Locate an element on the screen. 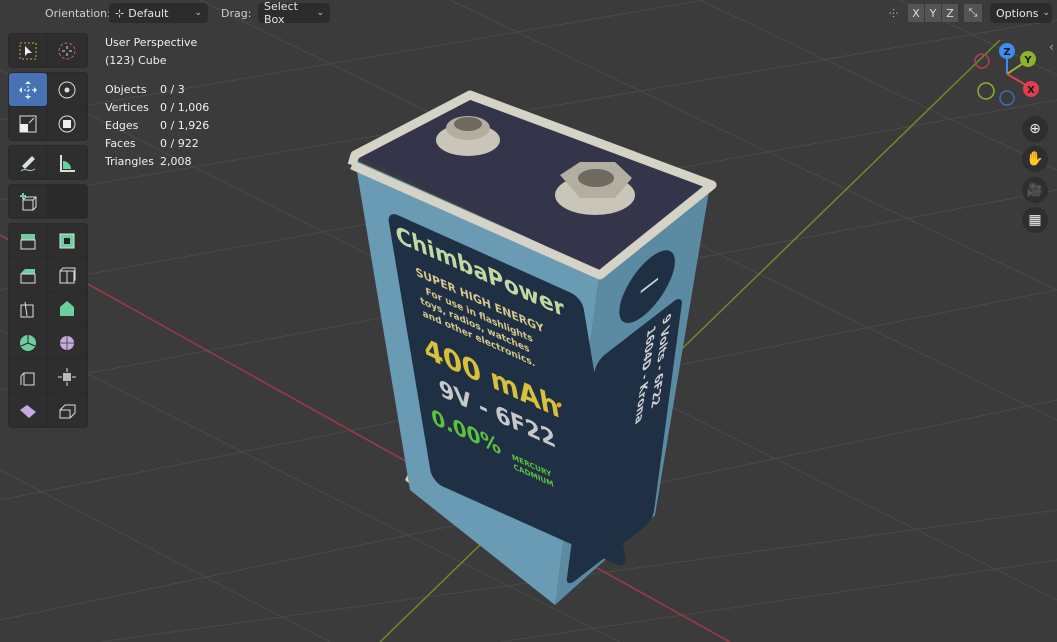 This screenshot has width=1057, height=642. ruler-icon is located at coordinates (67, 163).